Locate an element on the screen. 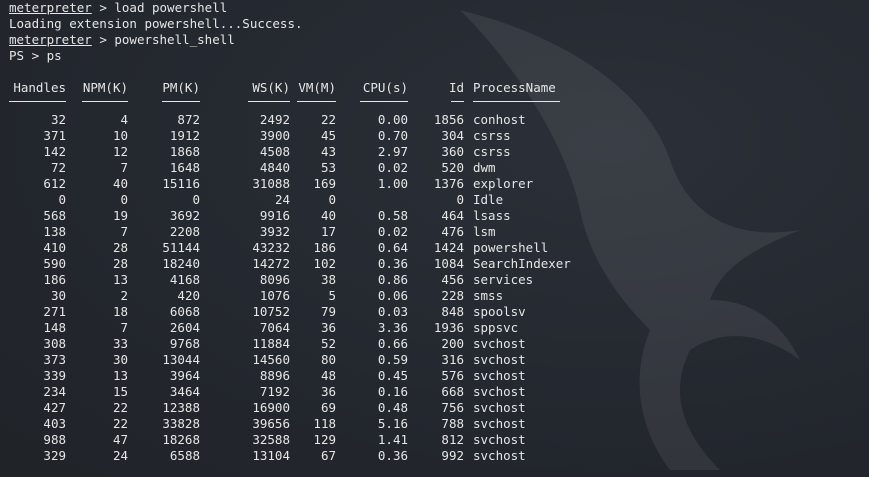  cell-npm: 22 is located at coordinates (120, 423).